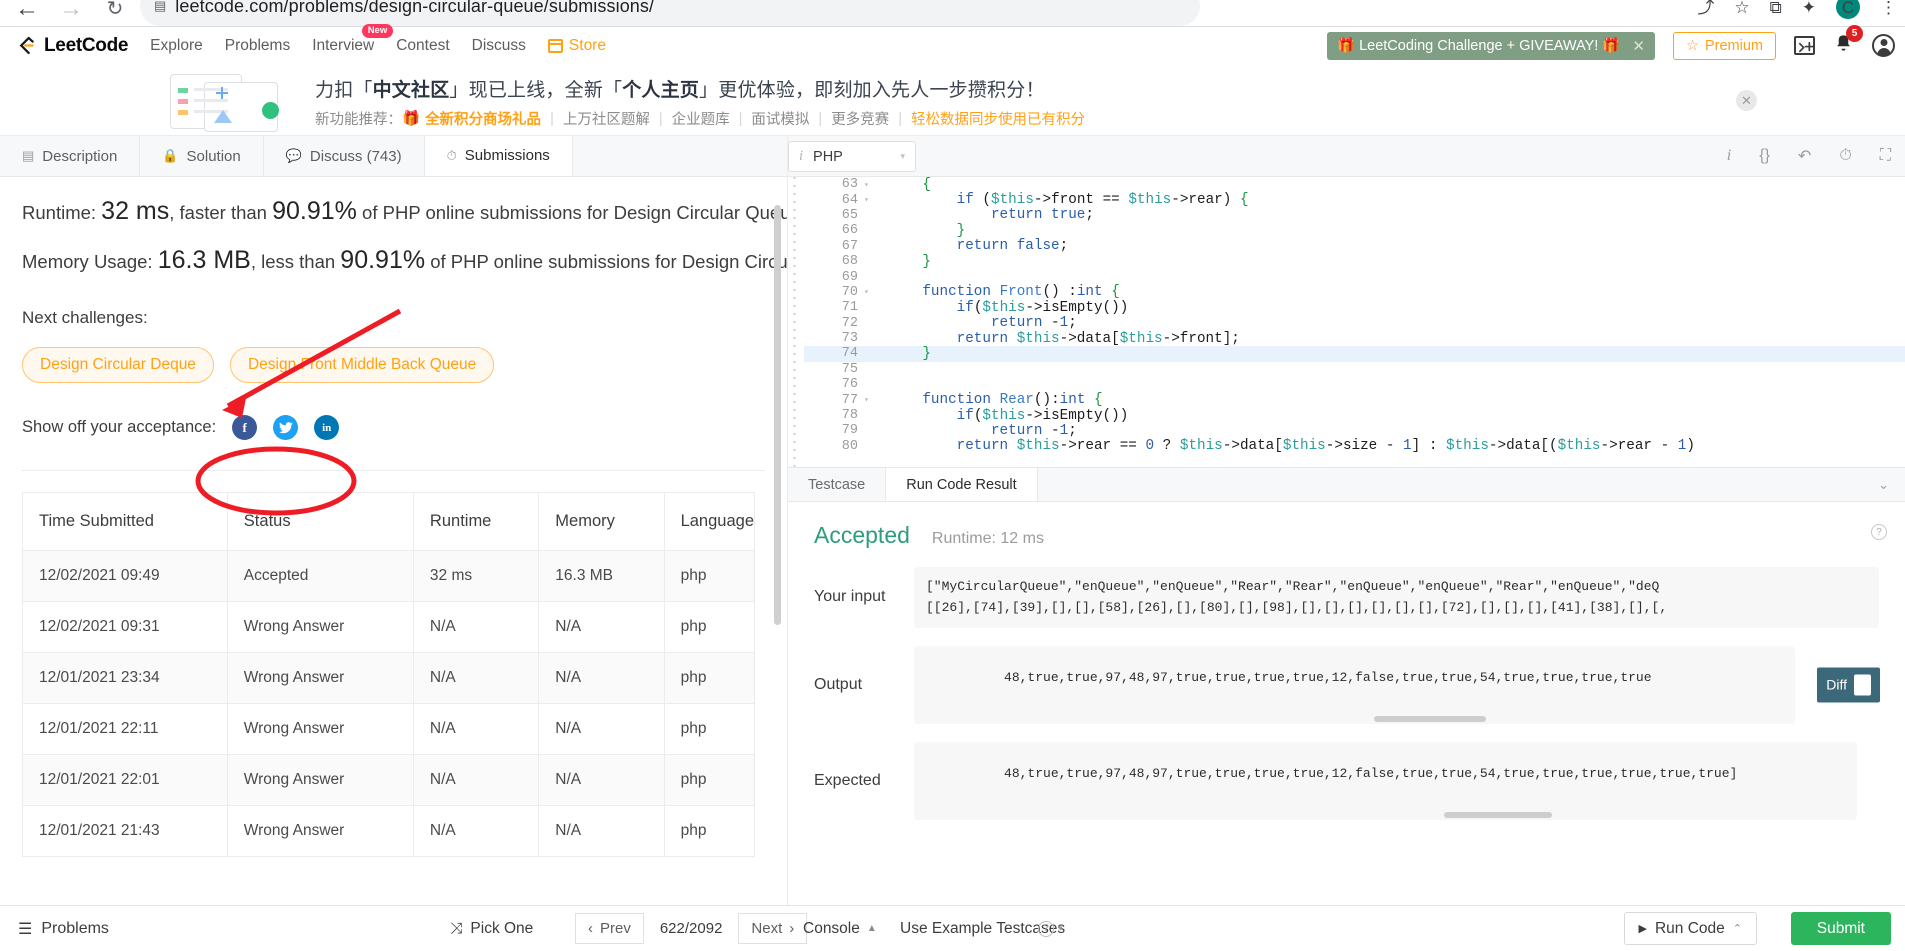 The image size is (1905, 951). What do you see at coordinates (1729, 156) in the screenshot?
I see `info-icon: i` at bounding box center [1729, 156].